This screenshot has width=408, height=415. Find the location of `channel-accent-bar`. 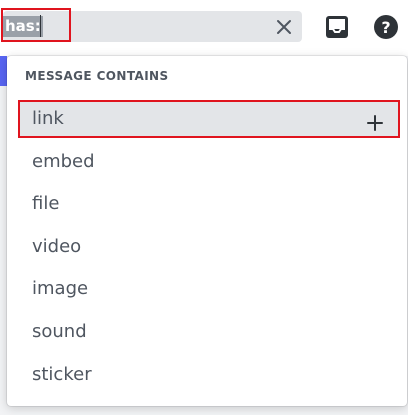

channel-accent-bar is located at coordinates (3, 71).